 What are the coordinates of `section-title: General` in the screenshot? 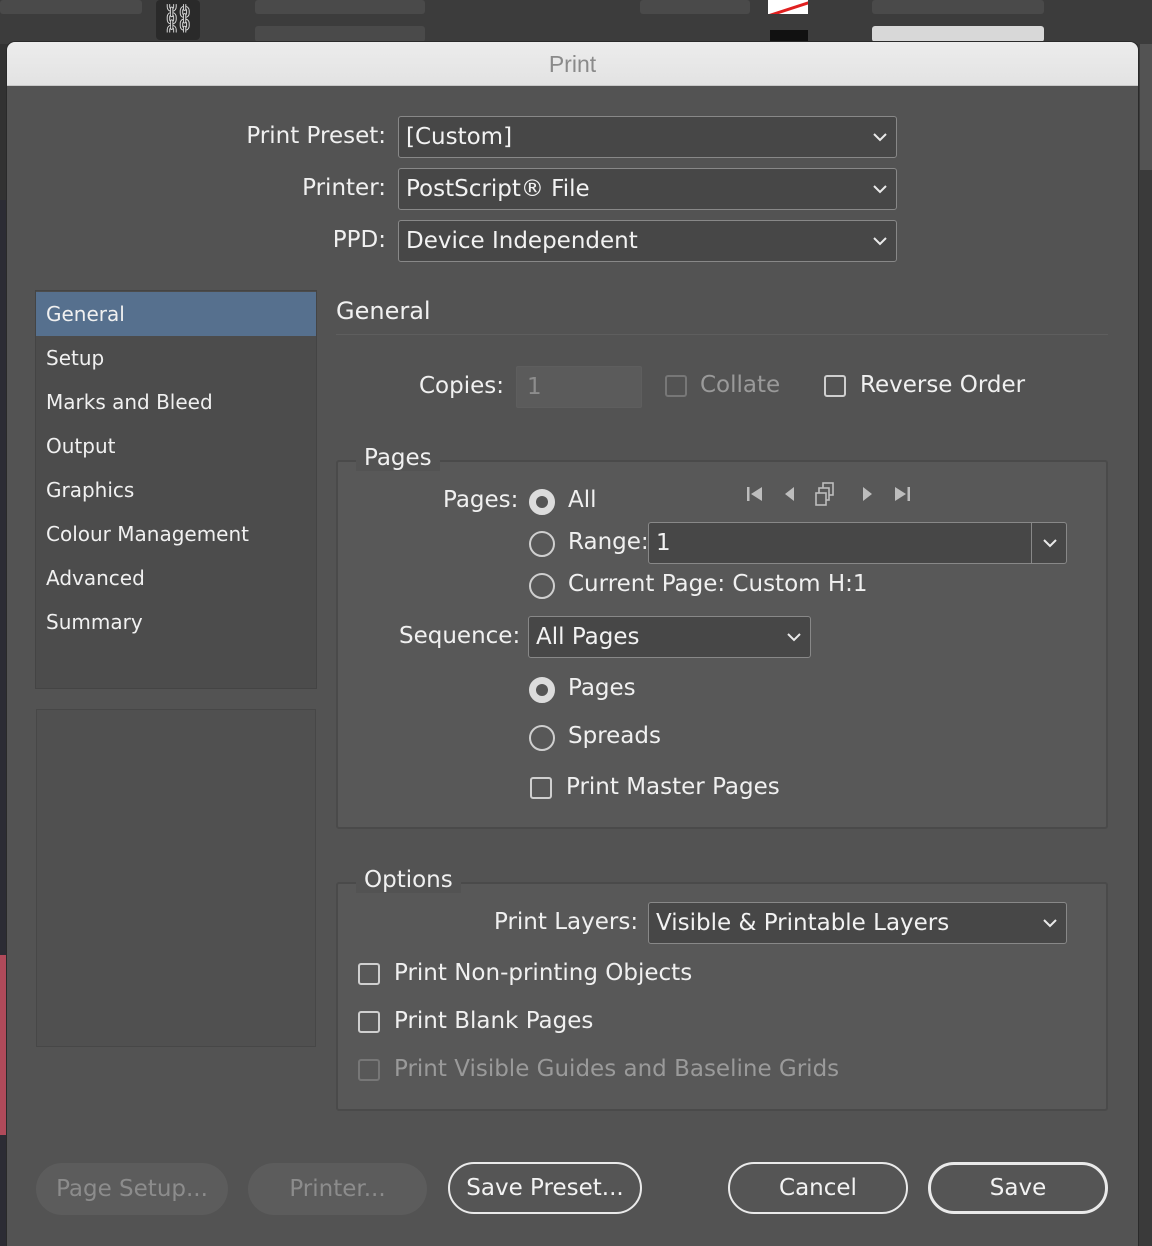 It's located at (383, 311).